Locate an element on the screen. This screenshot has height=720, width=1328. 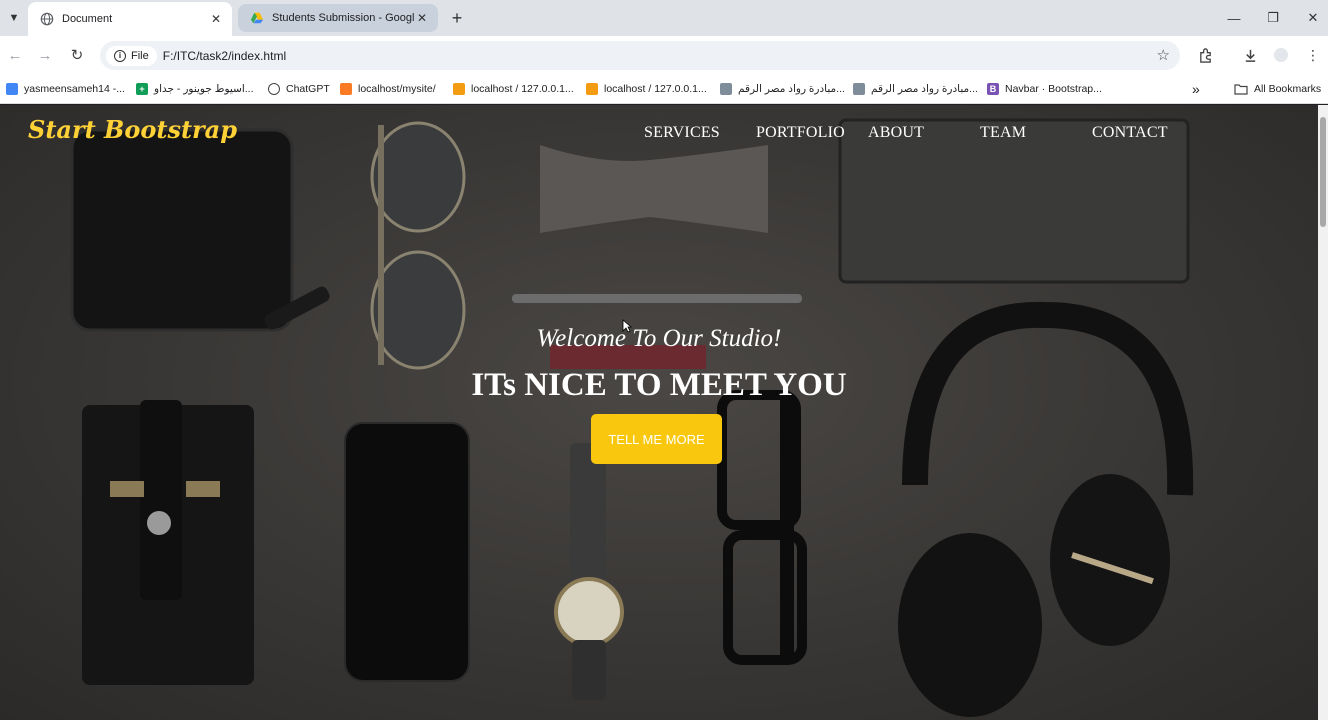
nav-about: ABOUT is located at coordinates (896, 133).